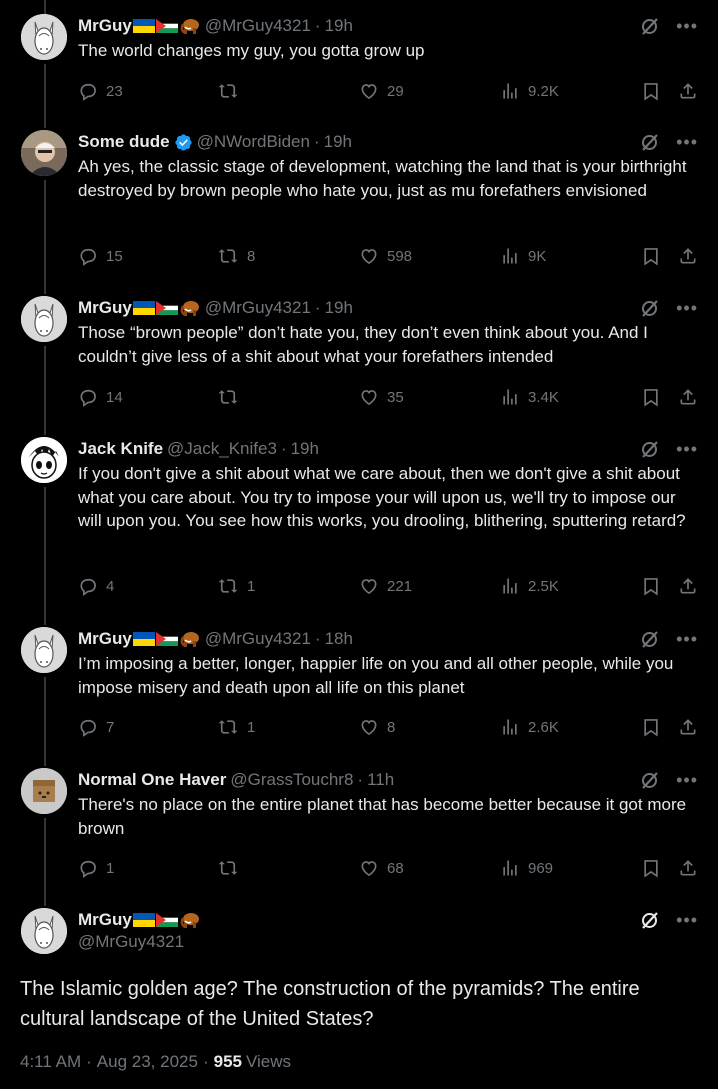  I want to click on tweet-actions: 15 8 598 9K, so click(388, 257).